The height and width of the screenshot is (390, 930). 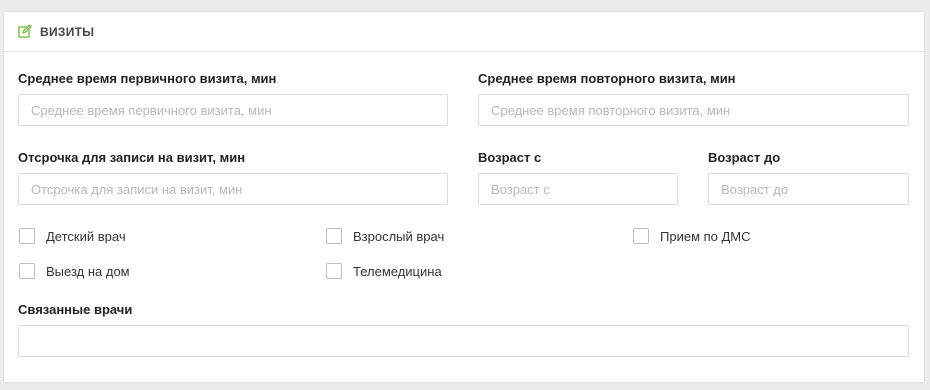 I want to click on edit-icon, so click(x=25, y=31).